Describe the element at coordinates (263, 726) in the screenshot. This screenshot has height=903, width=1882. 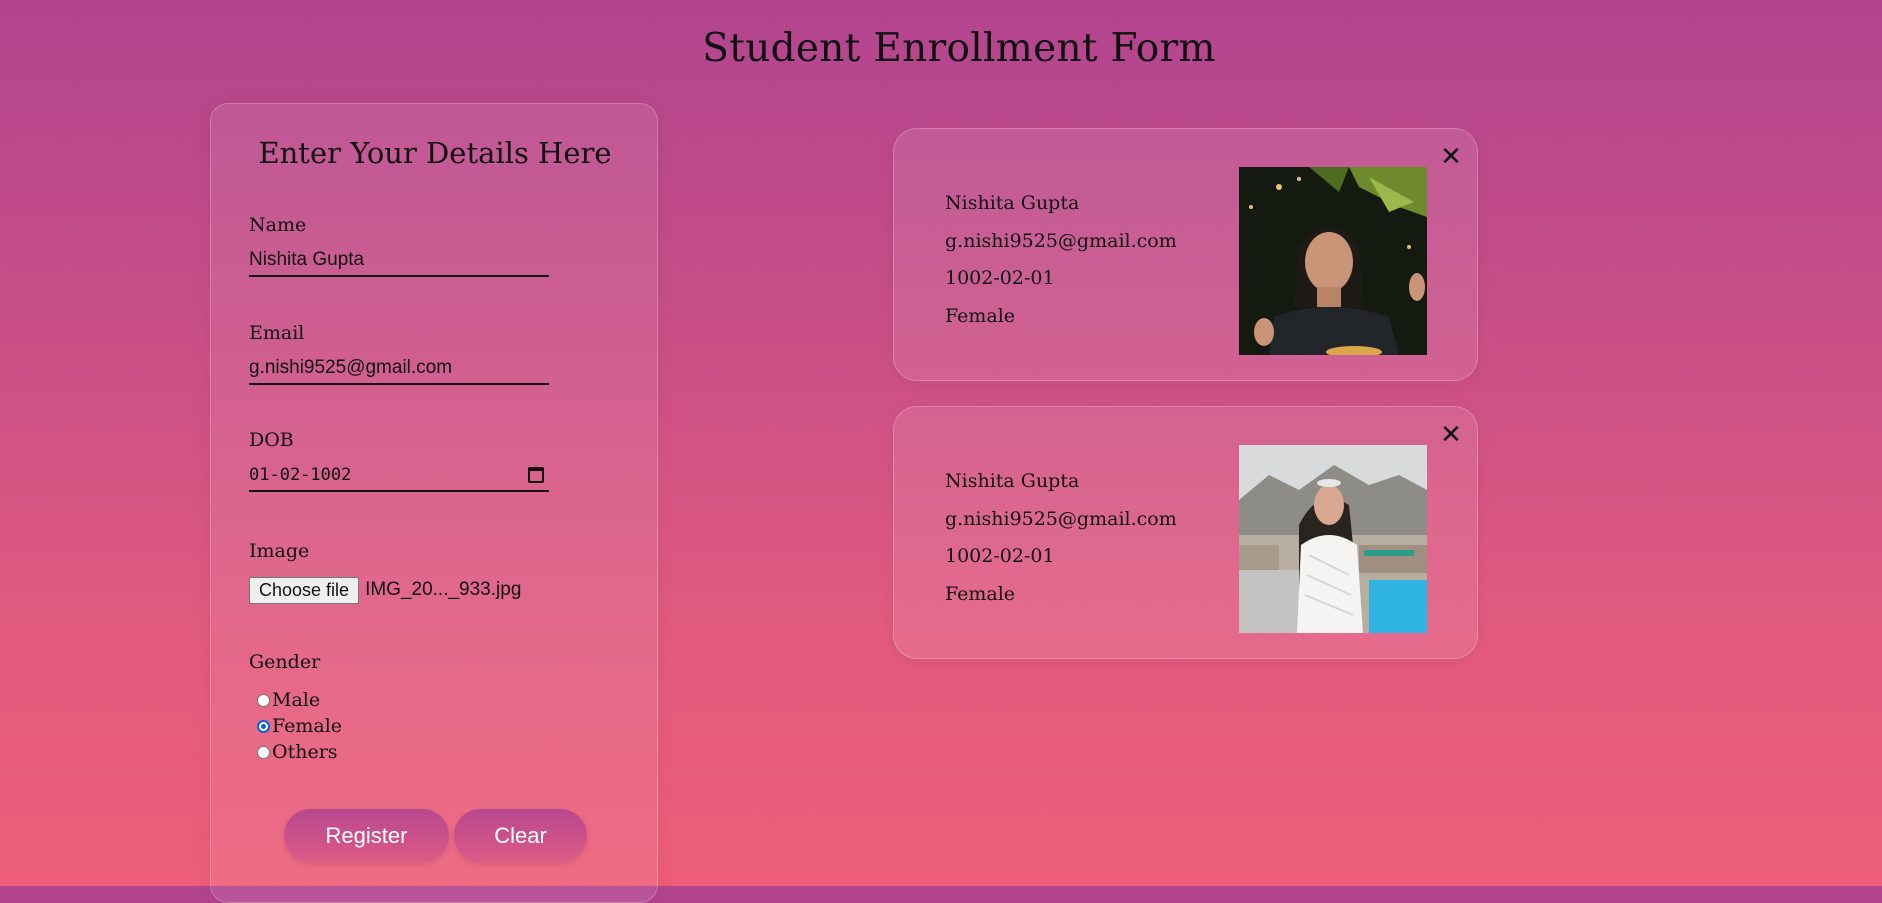
I see `female-radio` at that location.